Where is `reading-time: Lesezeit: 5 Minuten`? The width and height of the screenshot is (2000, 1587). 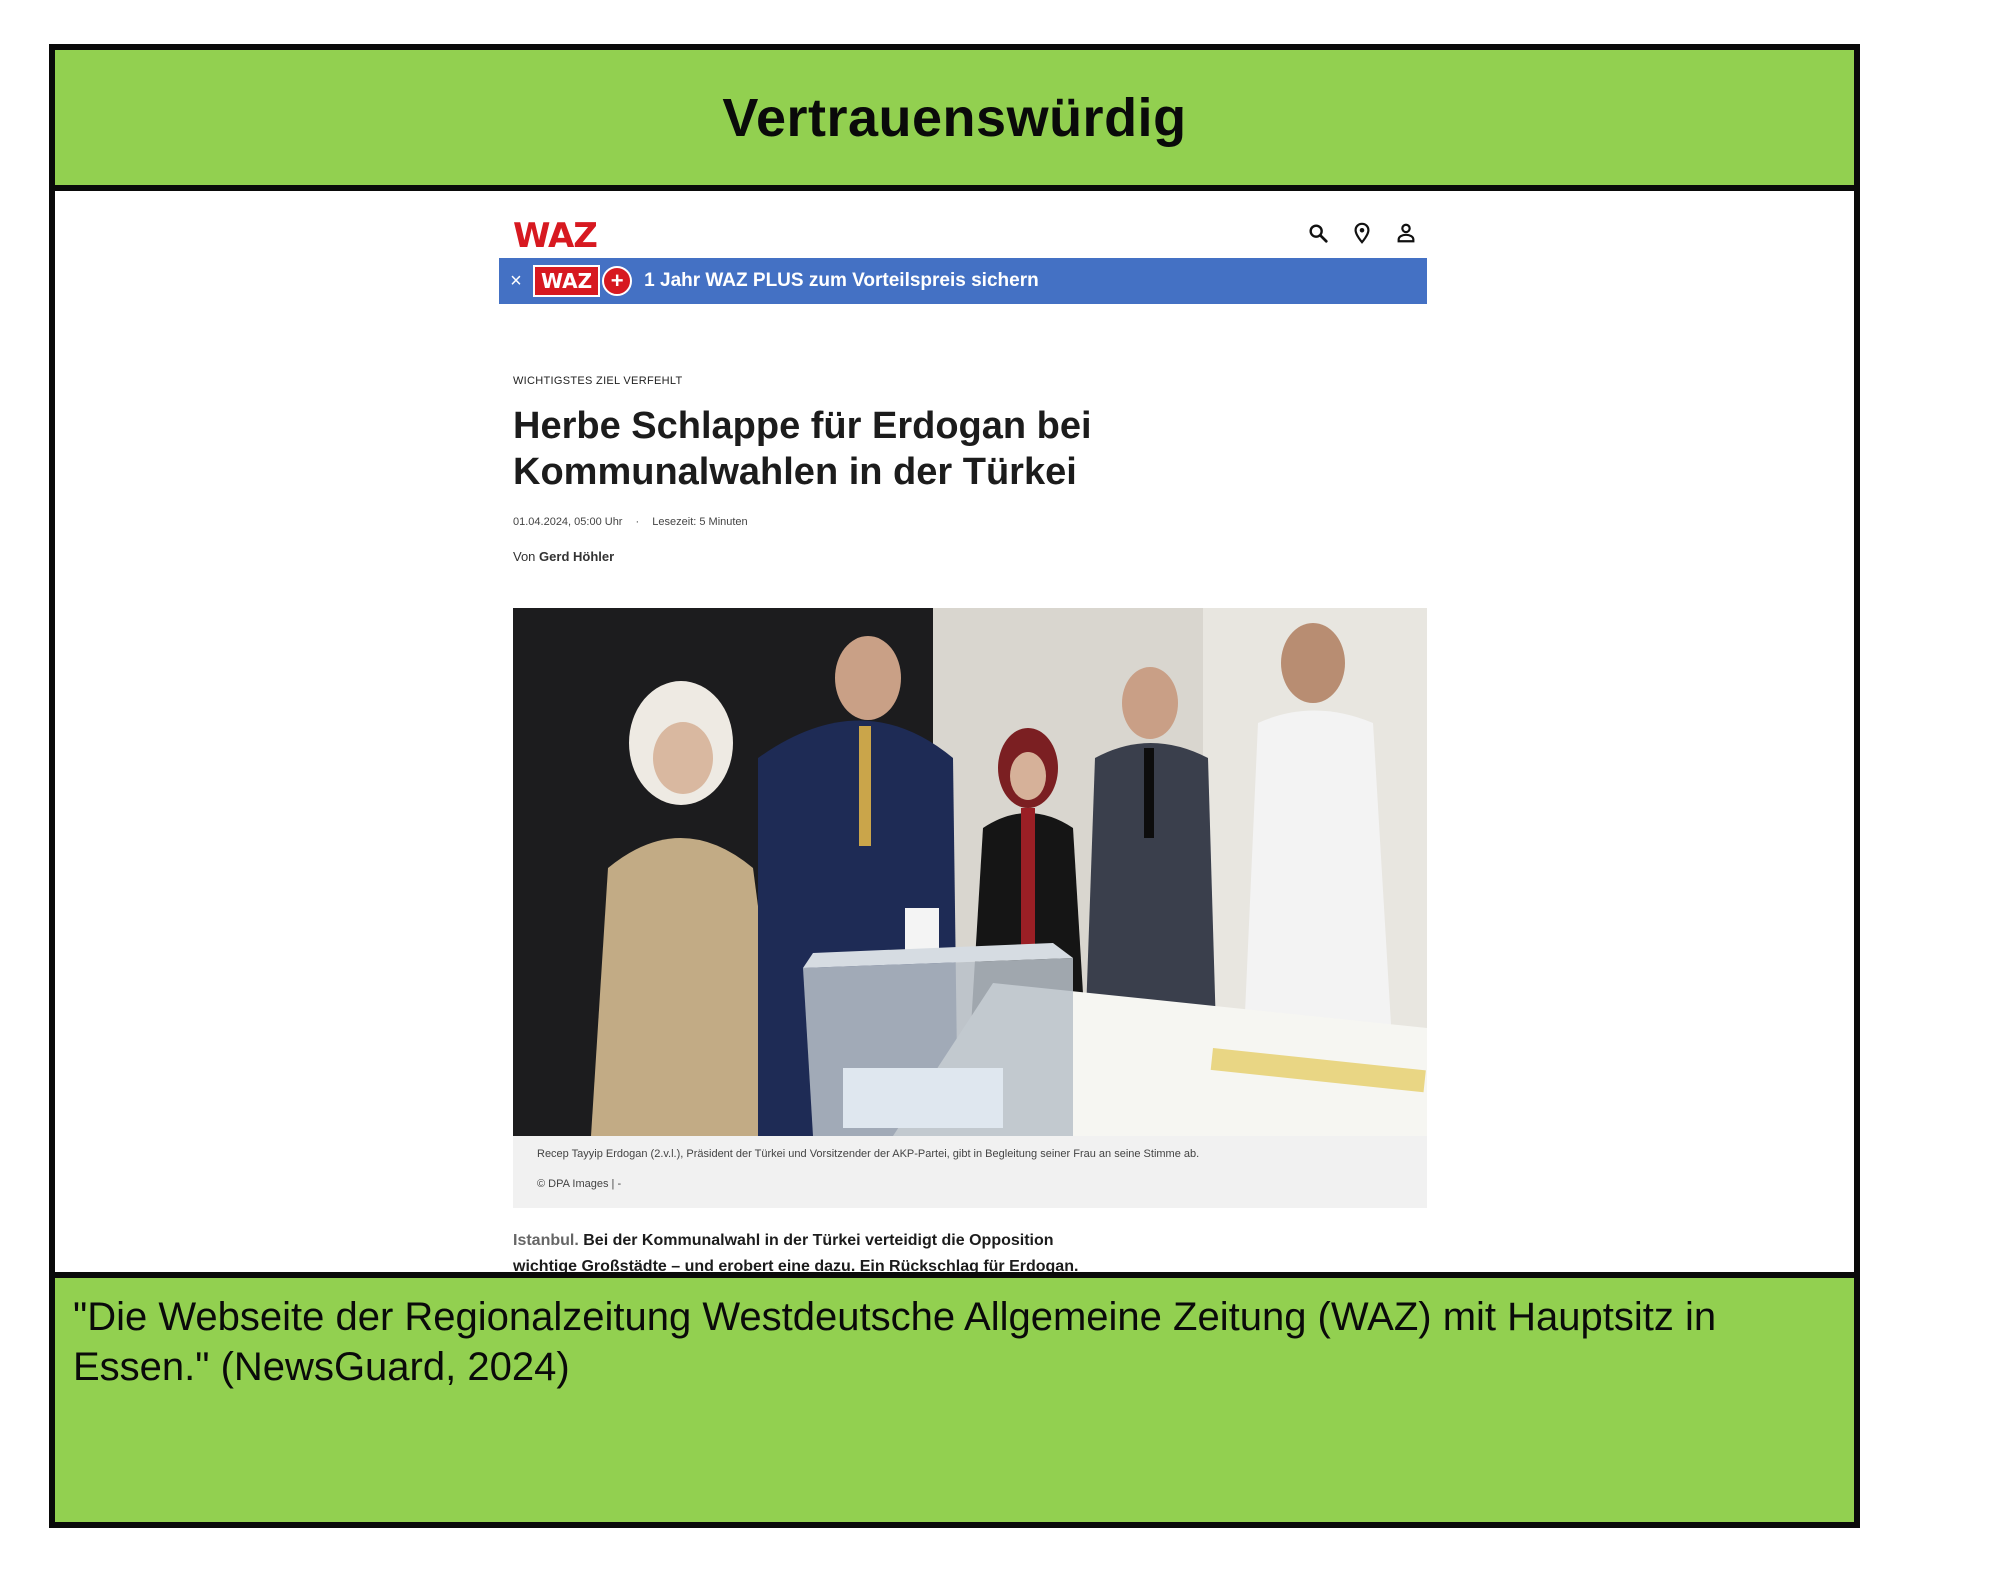
reading-time: Lesezeit: 5 Minuten is located at coordinates (700, 522).